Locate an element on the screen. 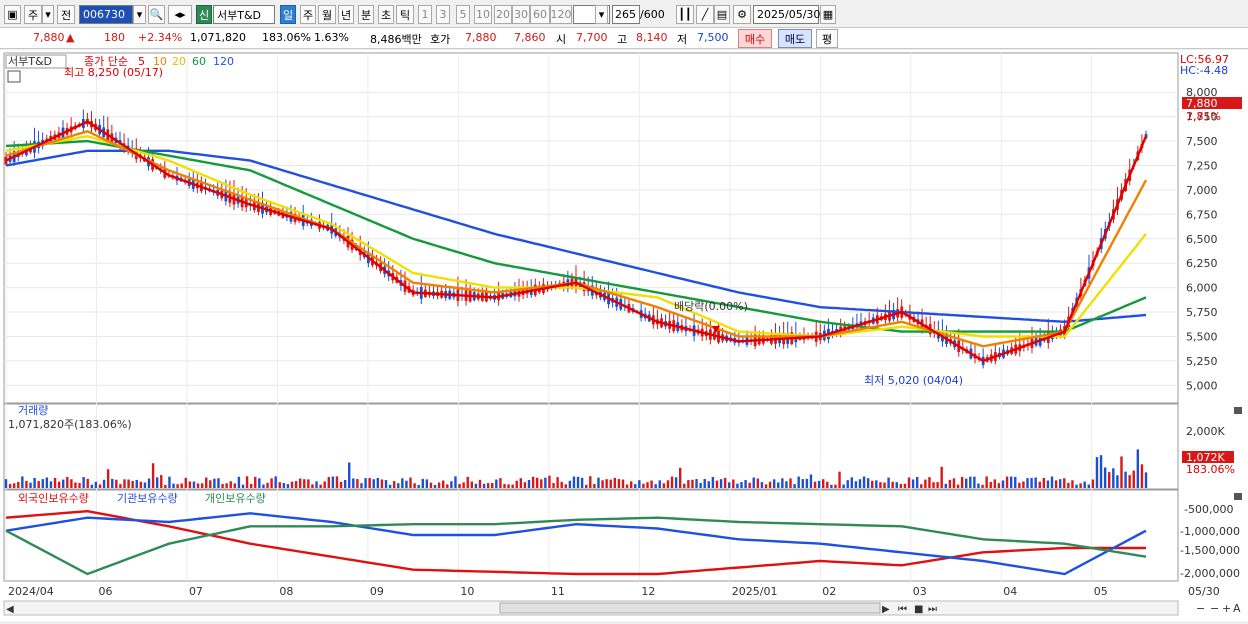 Image resolution: width=1248 pixels, height=624 pixels. line-icon: ╱ is located at coordinates (705, 14).